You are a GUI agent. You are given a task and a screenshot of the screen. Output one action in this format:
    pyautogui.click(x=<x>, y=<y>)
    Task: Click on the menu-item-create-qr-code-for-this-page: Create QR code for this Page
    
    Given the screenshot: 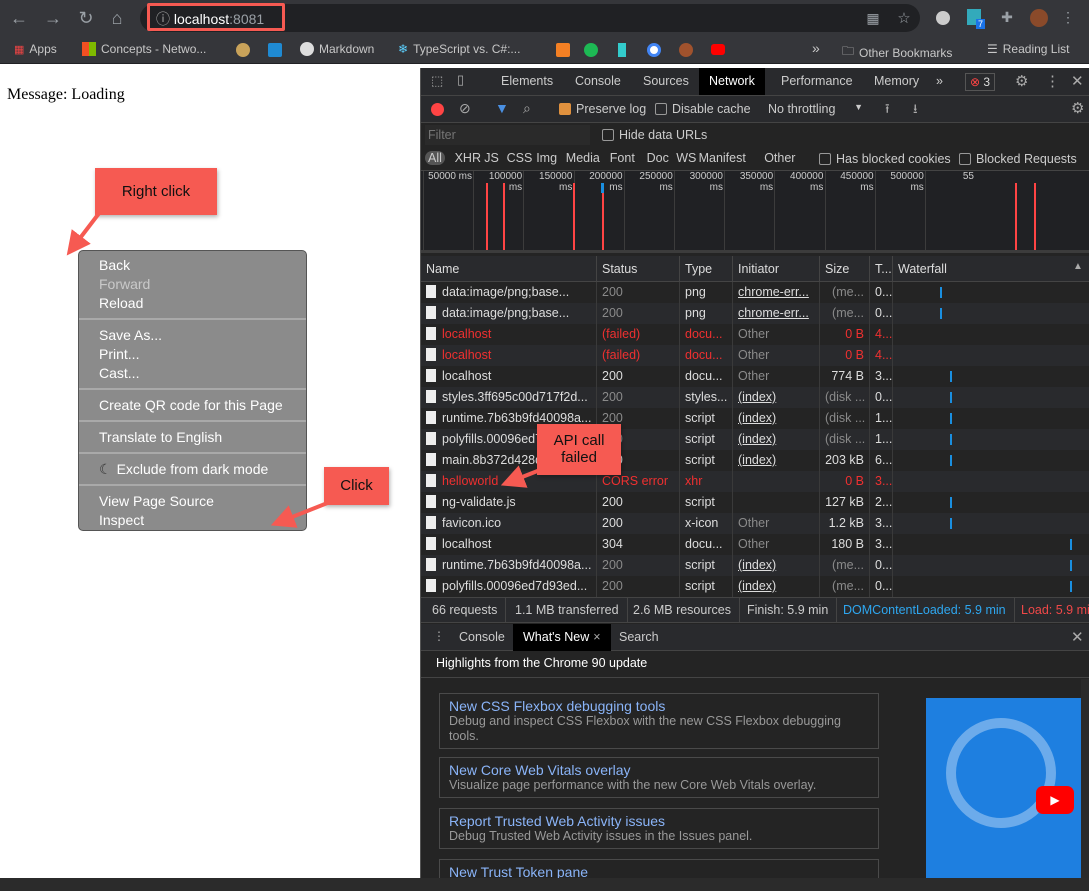 What is the action you would take?
    pyautogui.click(x=192, y=405)
    